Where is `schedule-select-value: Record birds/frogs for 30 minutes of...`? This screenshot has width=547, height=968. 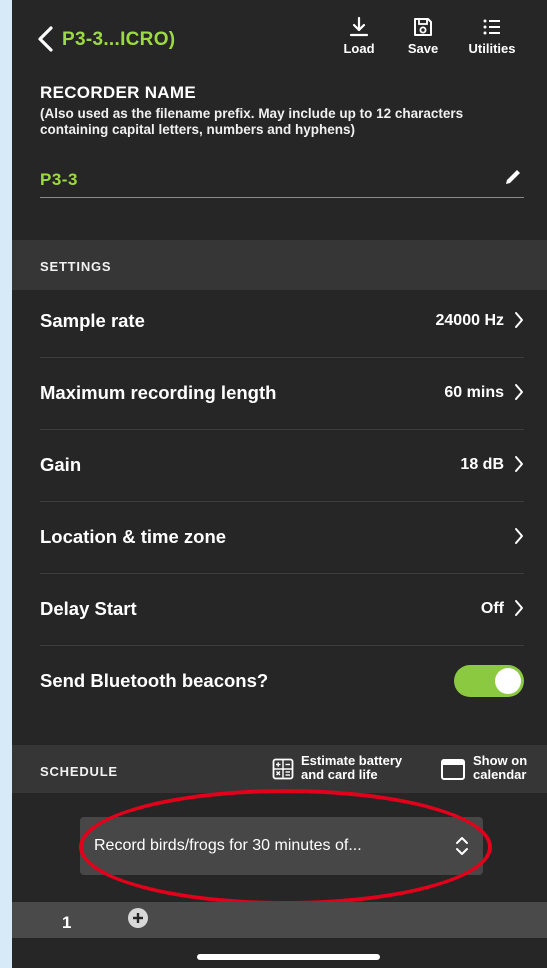 schedule-select-value: Record birds/frogs for 30 minutes of... is located at coordinates (228, 845).